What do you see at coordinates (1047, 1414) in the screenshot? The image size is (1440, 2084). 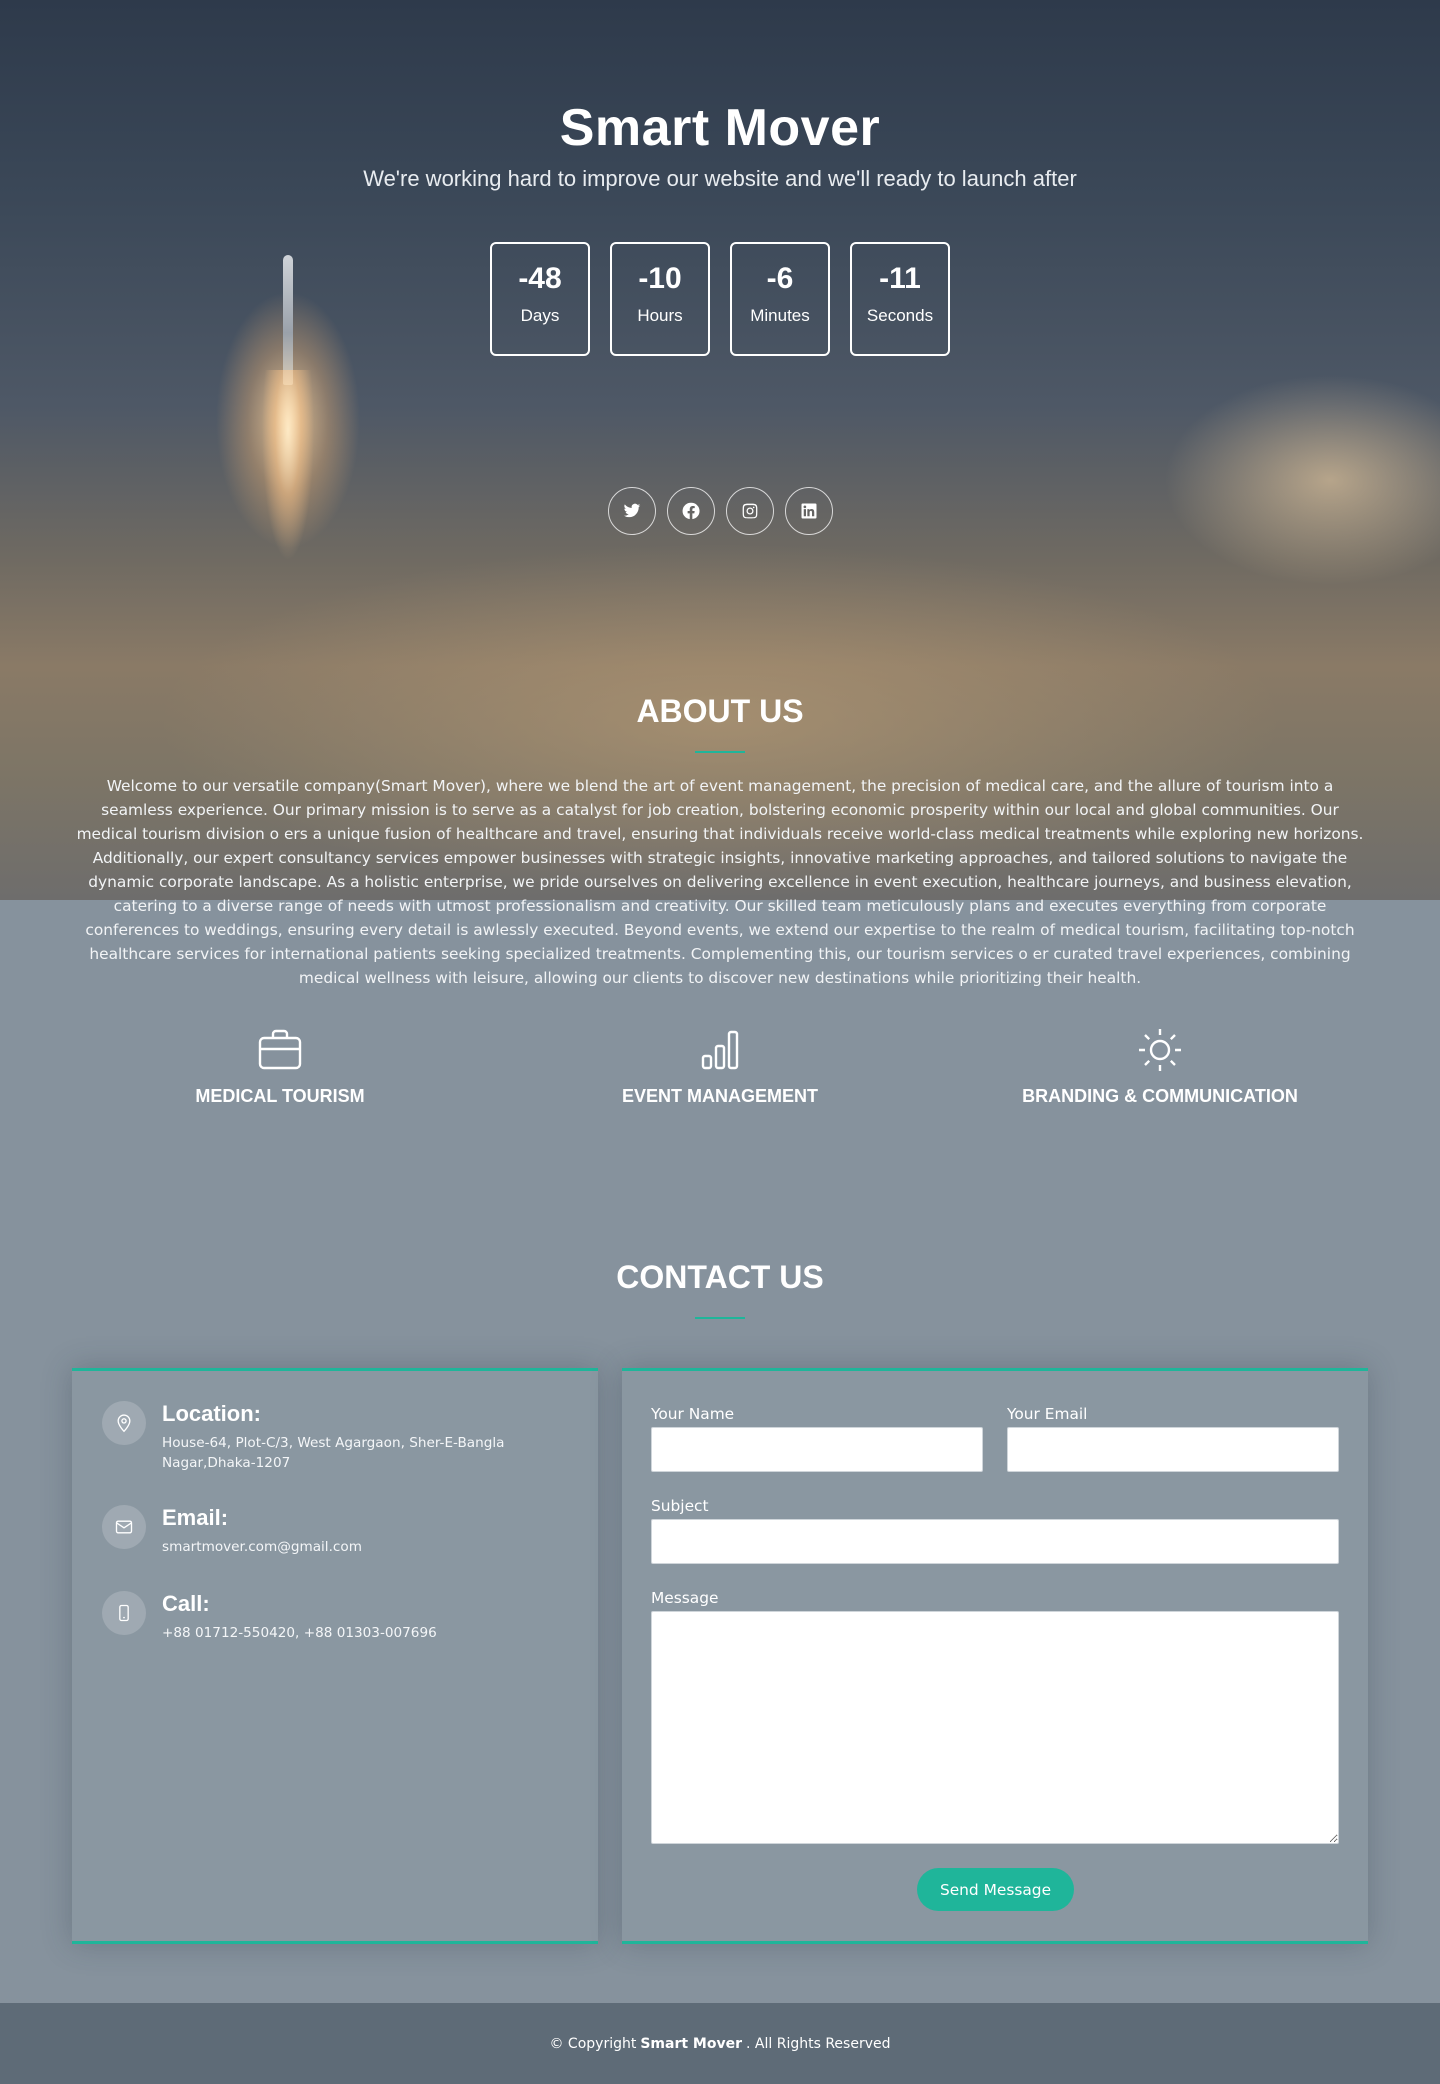 I see `email-label: Your Email` at bounding box center [1047, 1414].